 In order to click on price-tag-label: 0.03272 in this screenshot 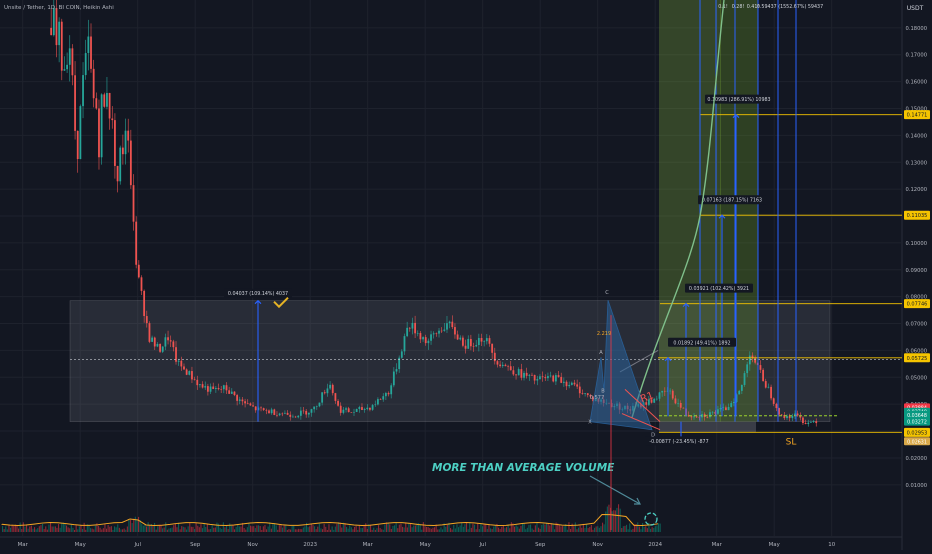, I will do `click(917, 423)`.